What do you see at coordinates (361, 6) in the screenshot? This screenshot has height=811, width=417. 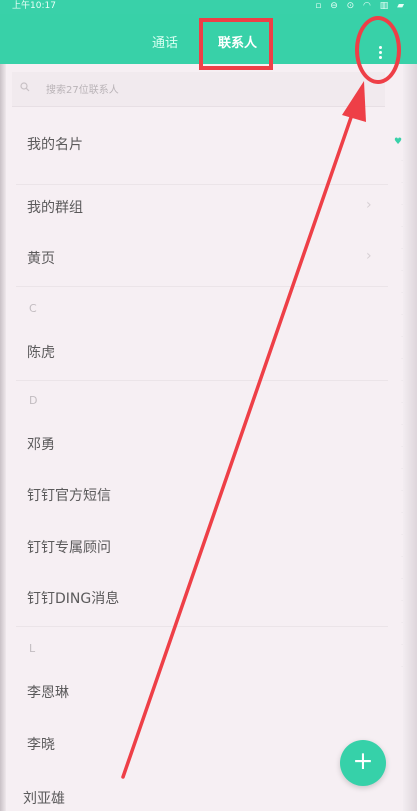 I see `status-icons: ▫ ⊖ ⊙ ◠ ▥ ▰` at bounding box center [361, 6].